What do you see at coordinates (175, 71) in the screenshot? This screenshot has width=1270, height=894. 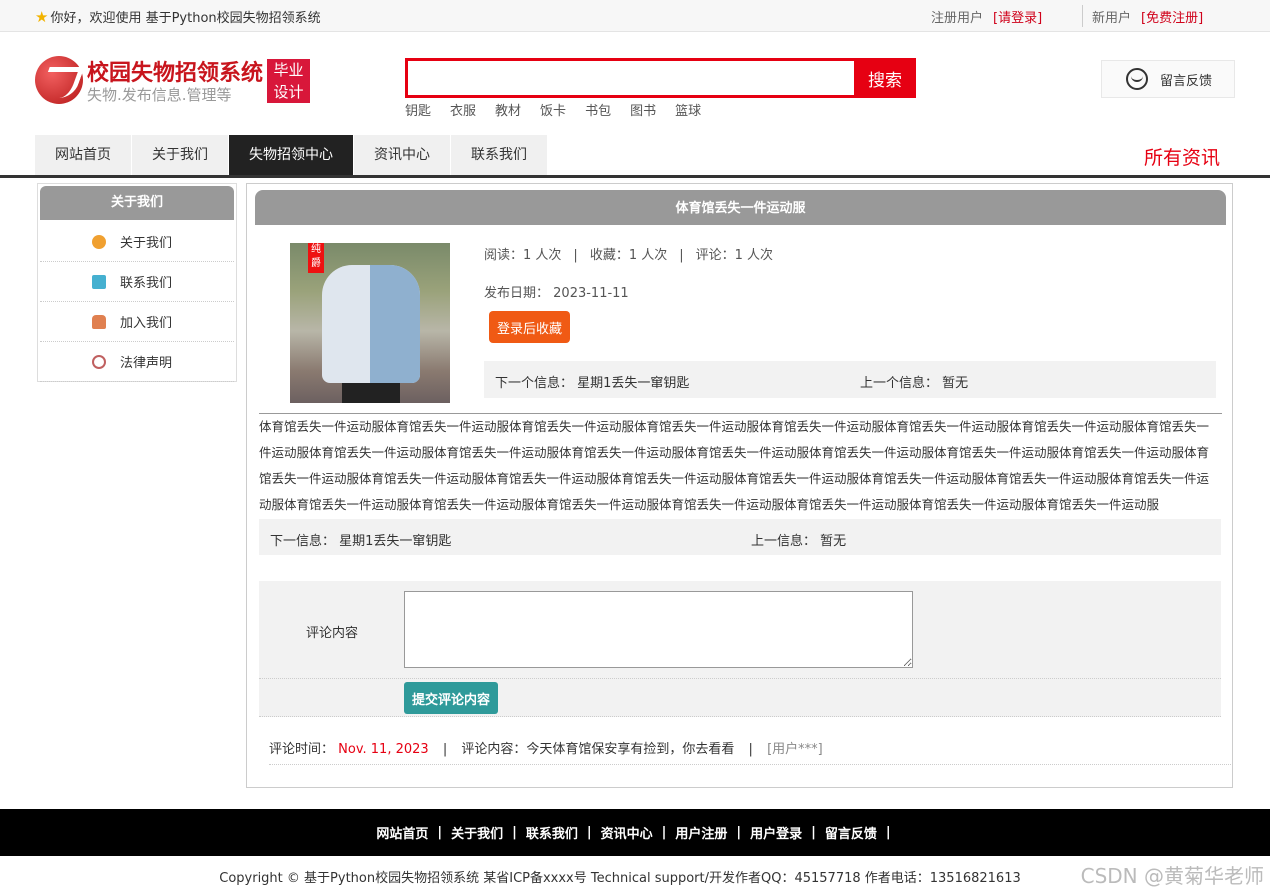 I see `logo-title: 校园失物招领系统` at bounding box center [175, 71].